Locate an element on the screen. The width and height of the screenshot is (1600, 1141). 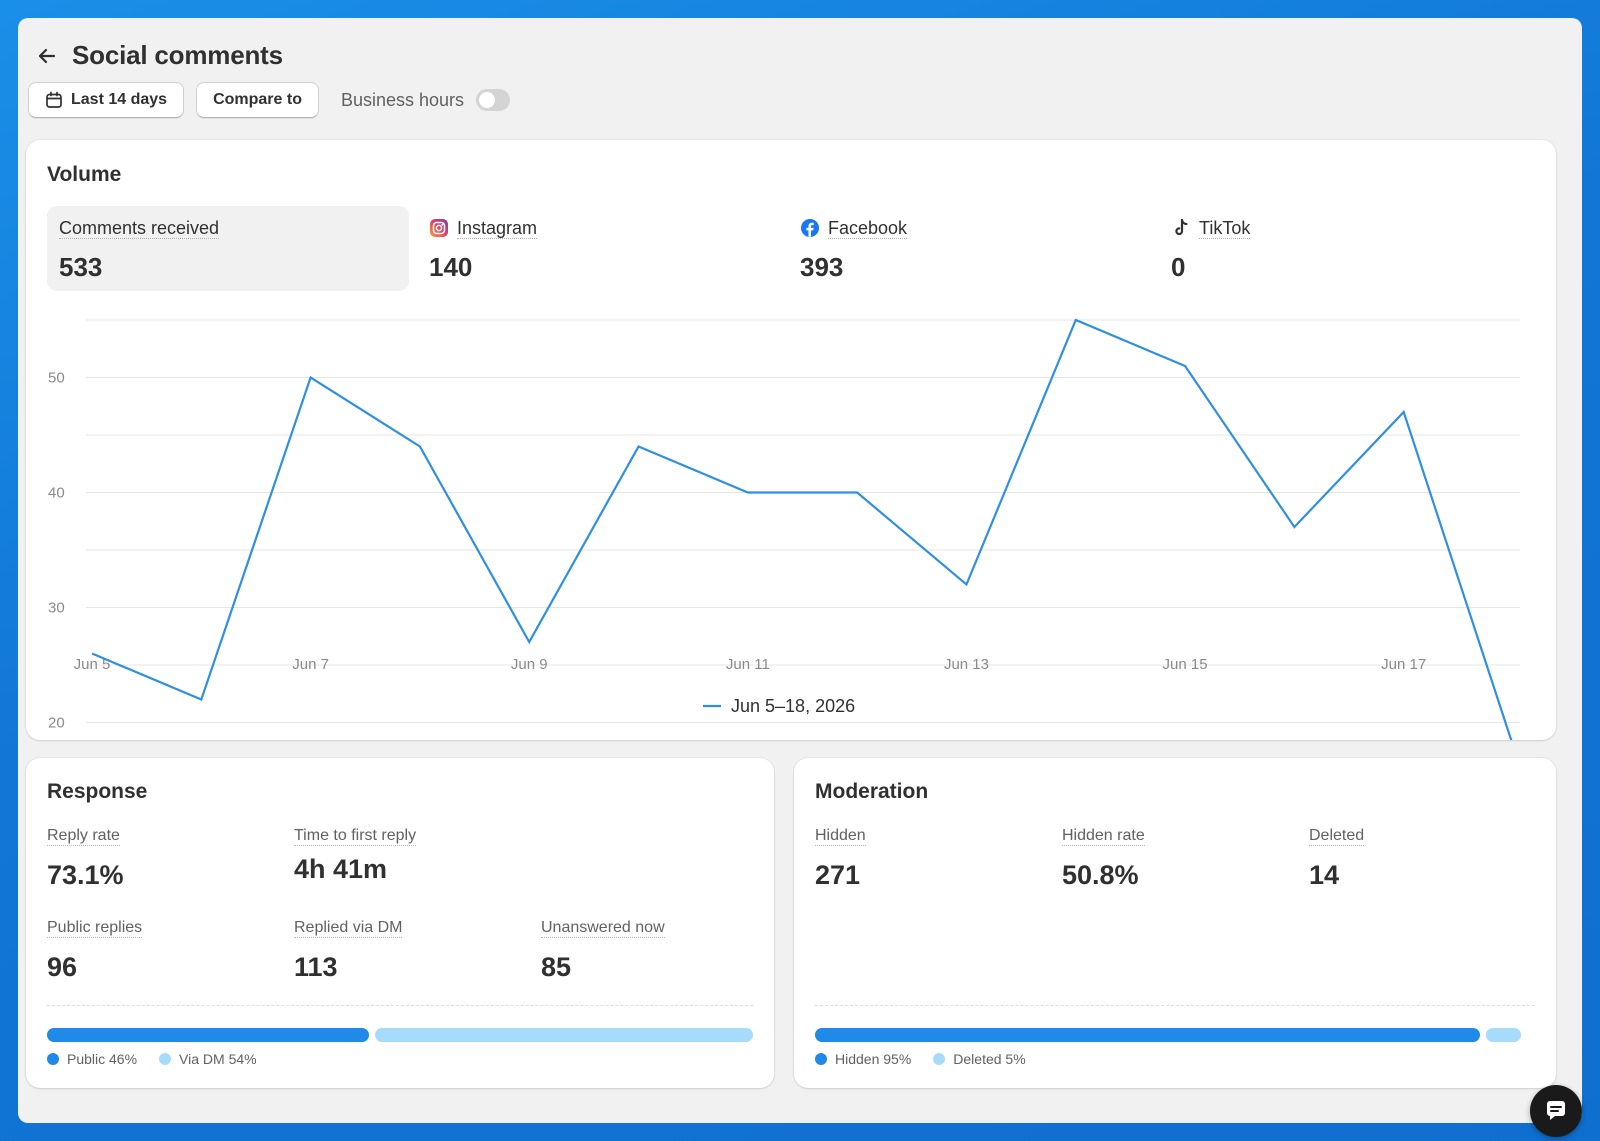
metric-reply-rate: Reply rate 73.1% is located at coordinates (85, 858).